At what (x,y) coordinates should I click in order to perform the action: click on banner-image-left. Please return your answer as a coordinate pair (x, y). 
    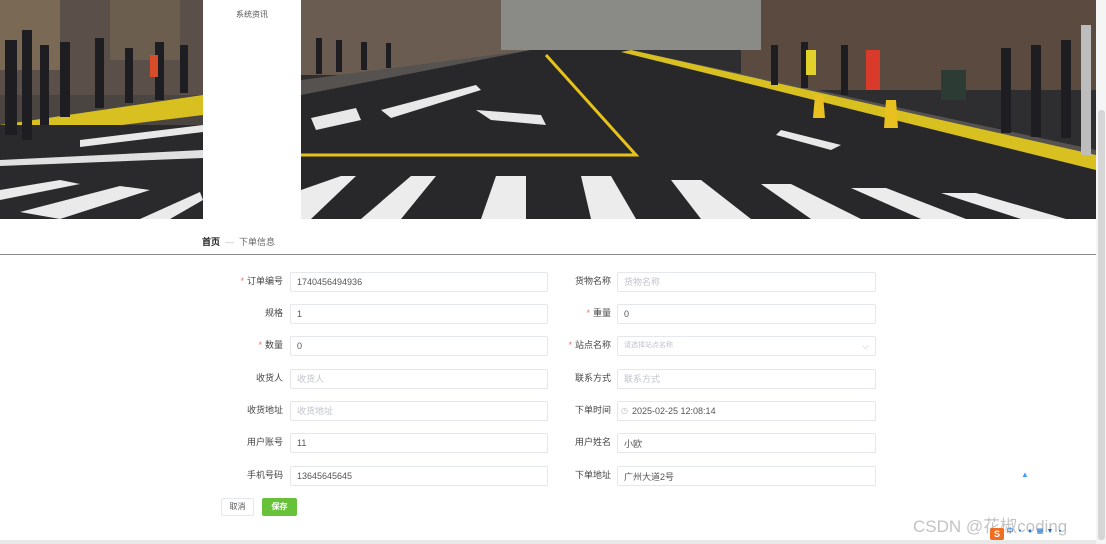
    Looking at the image, I should click on (101, 109).